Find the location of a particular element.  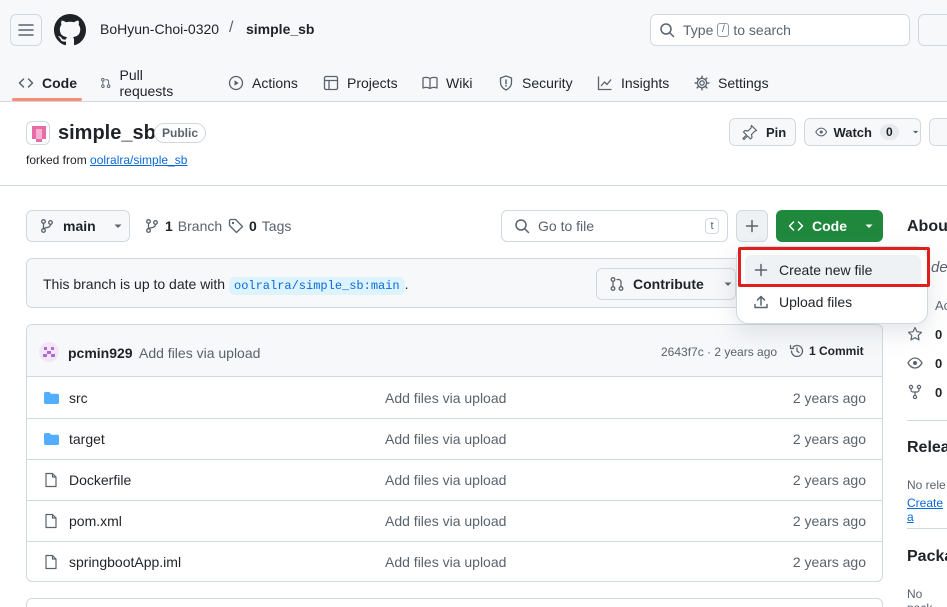

forked-from-text: forked from oolralra/simple_sb is located at coordinates (106, 160).